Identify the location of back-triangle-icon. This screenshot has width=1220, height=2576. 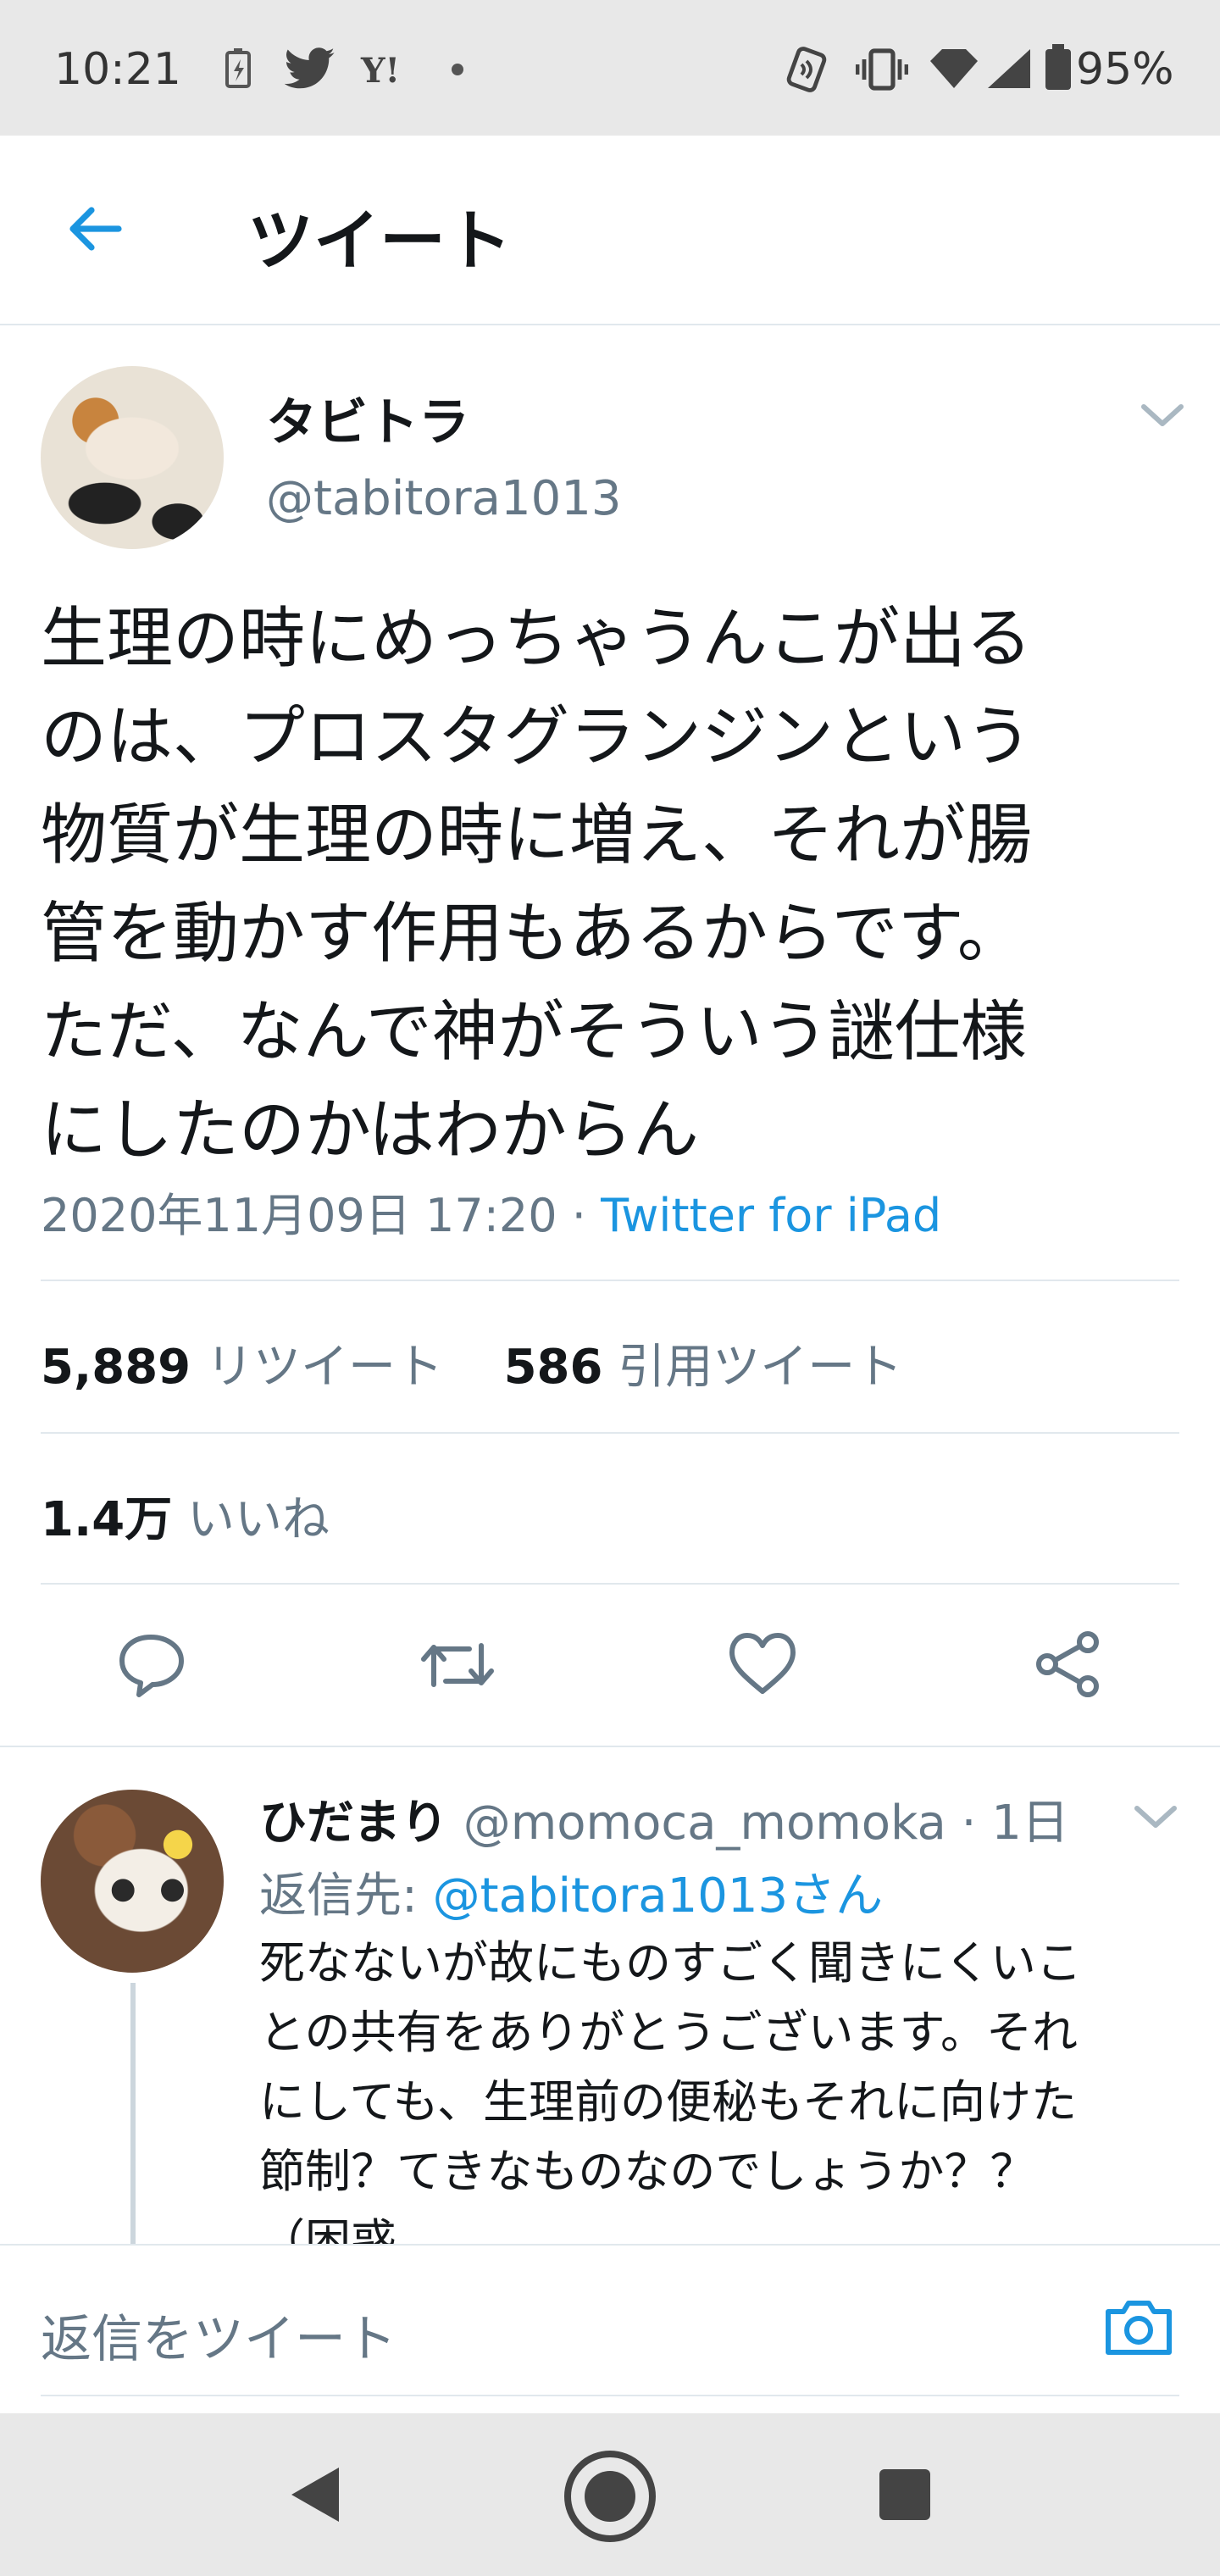
(315, 2494).